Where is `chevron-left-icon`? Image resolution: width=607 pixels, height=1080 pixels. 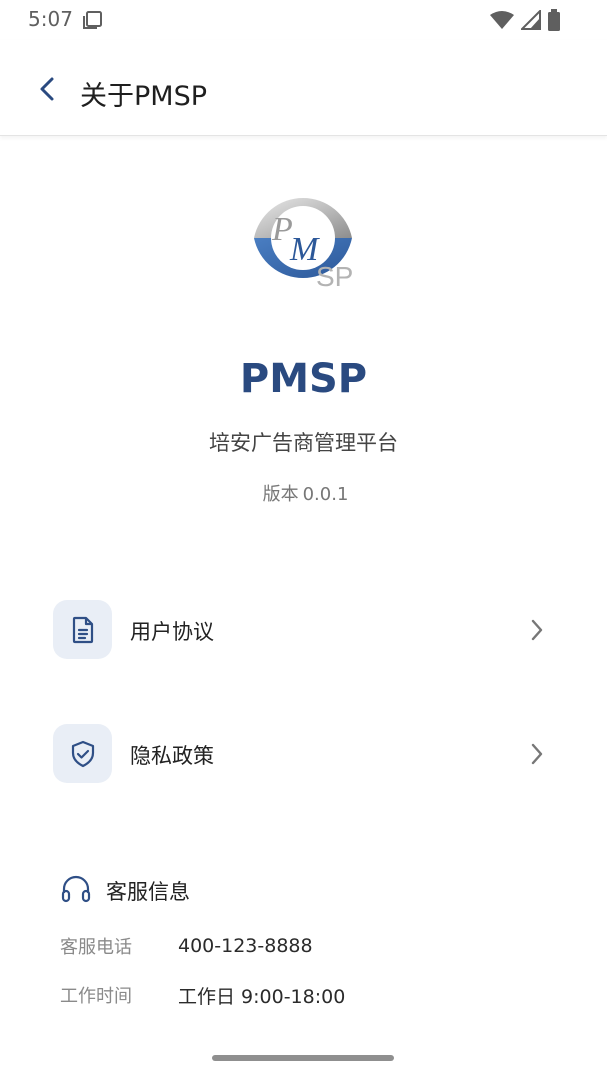 chevron-left-icon is located at coordinates (47, 89).